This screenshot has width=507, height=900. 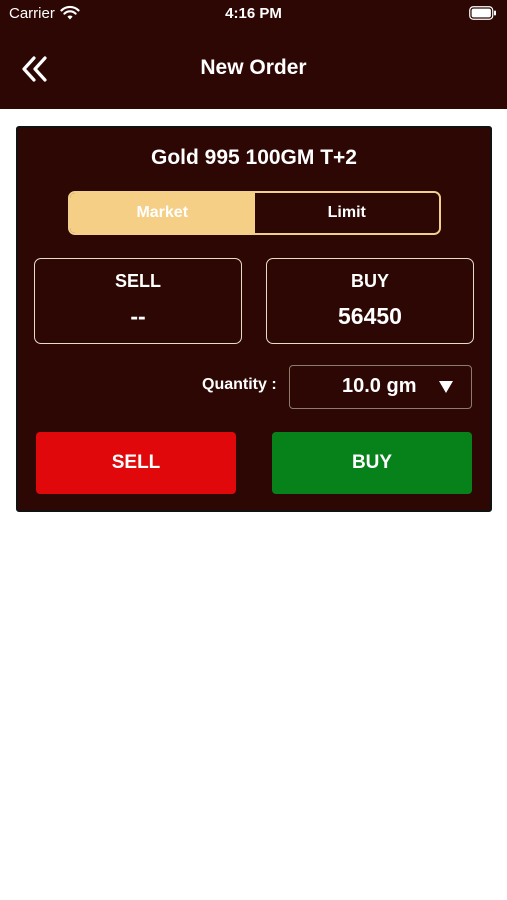 What do you see at coordinates (370, 316) in the screenshot?
I see `buy-price-value: 56450` at bounding box center [370, 316].